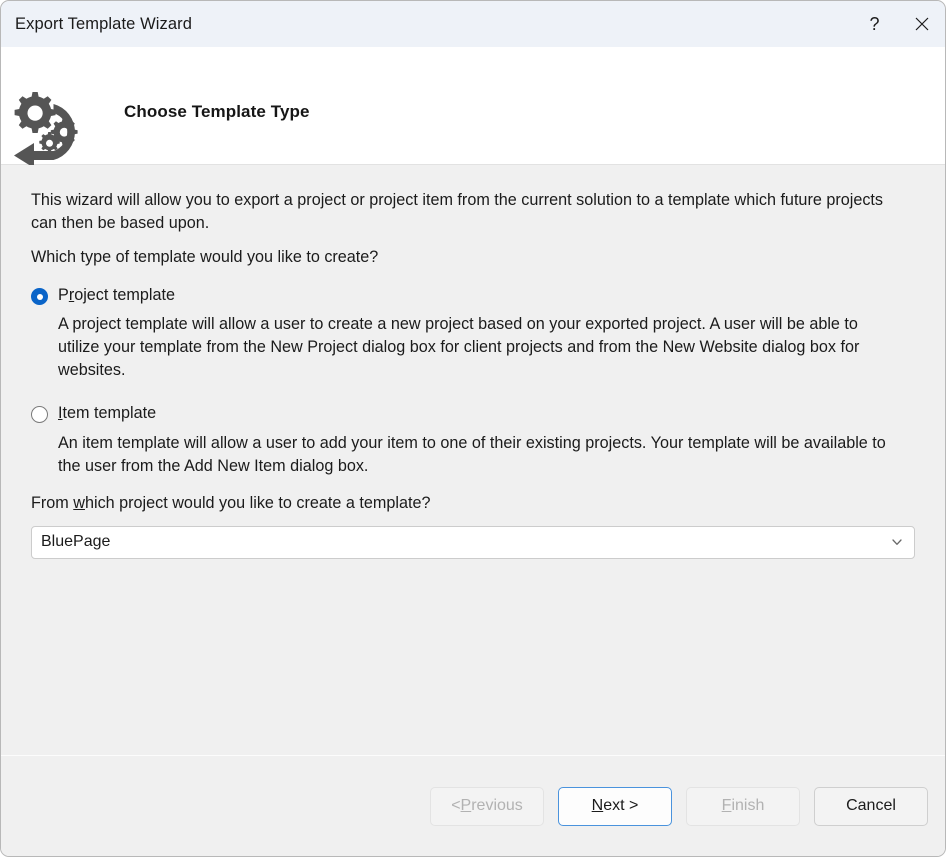 This screenshot has height=857, width=946. I want to click on wizard-header: Choose Template Type, so click(473, 107).